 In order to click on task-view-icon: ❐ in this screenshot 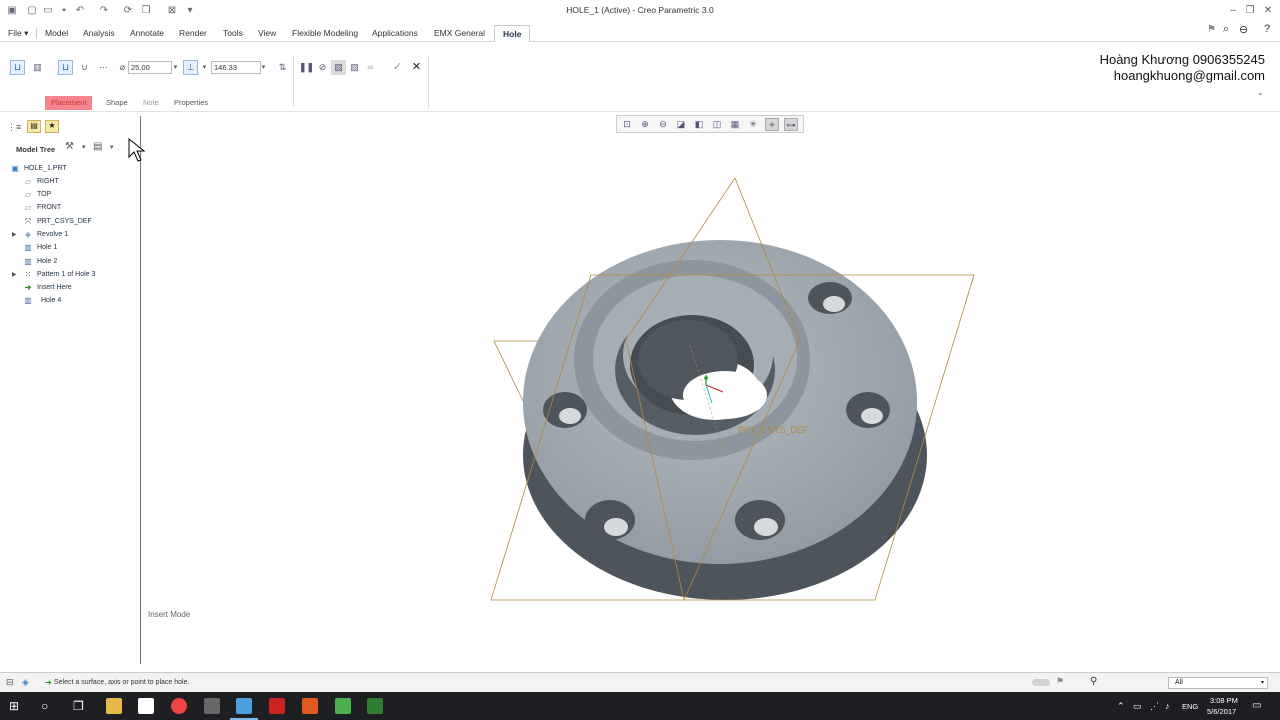, I will do `click(78, 706)`.